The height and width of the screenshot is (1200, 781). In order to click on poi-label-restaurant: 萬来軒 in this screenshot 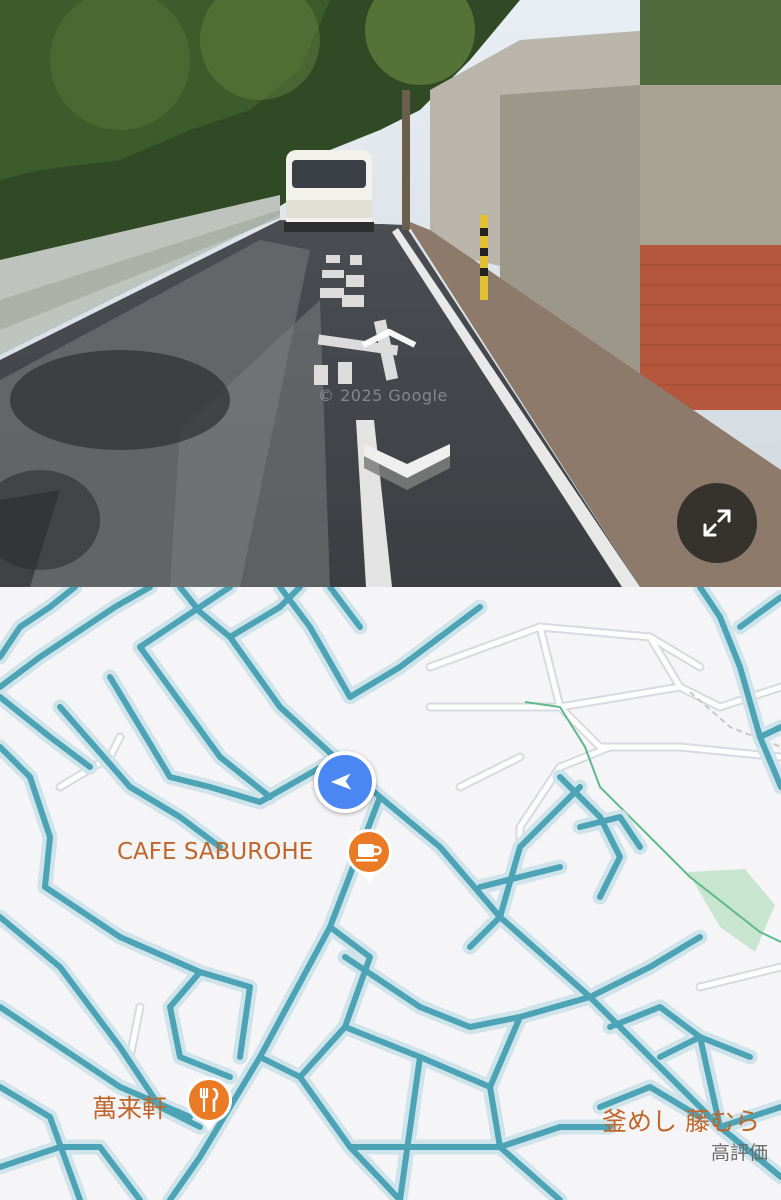, I will do `click(129, 1107)`.